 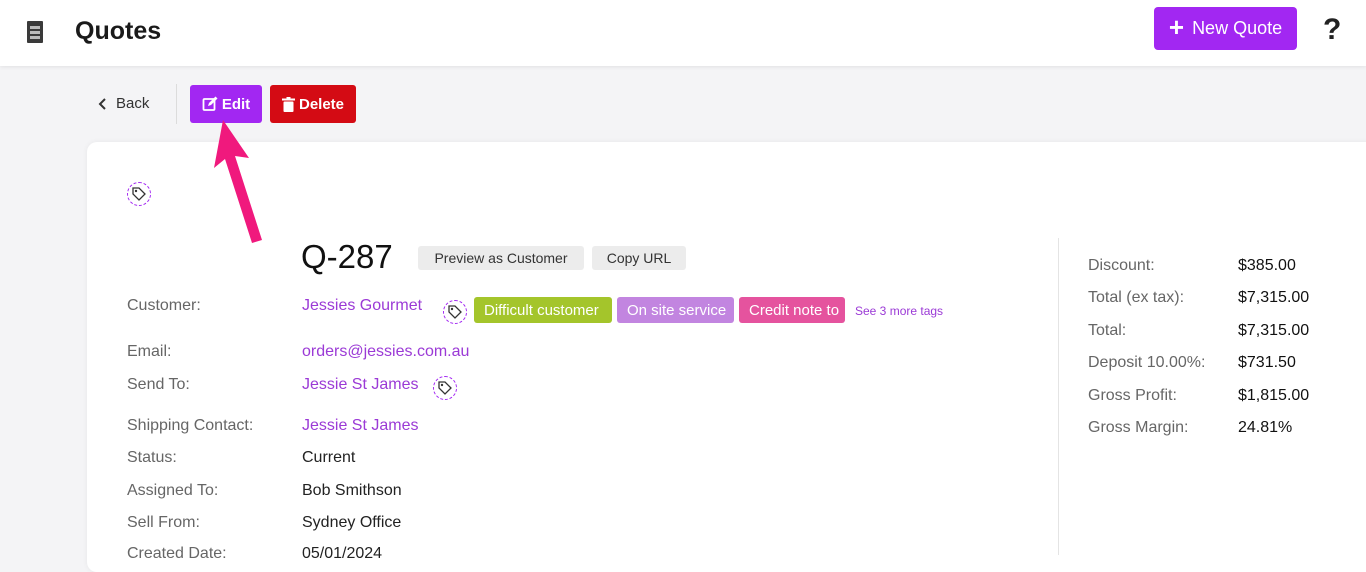 What do you see at coordinates (1136, 297) in the screenshot?
I see `total-ex-tax-label: Total (ex tax):` at bounding box center [1136, 297].